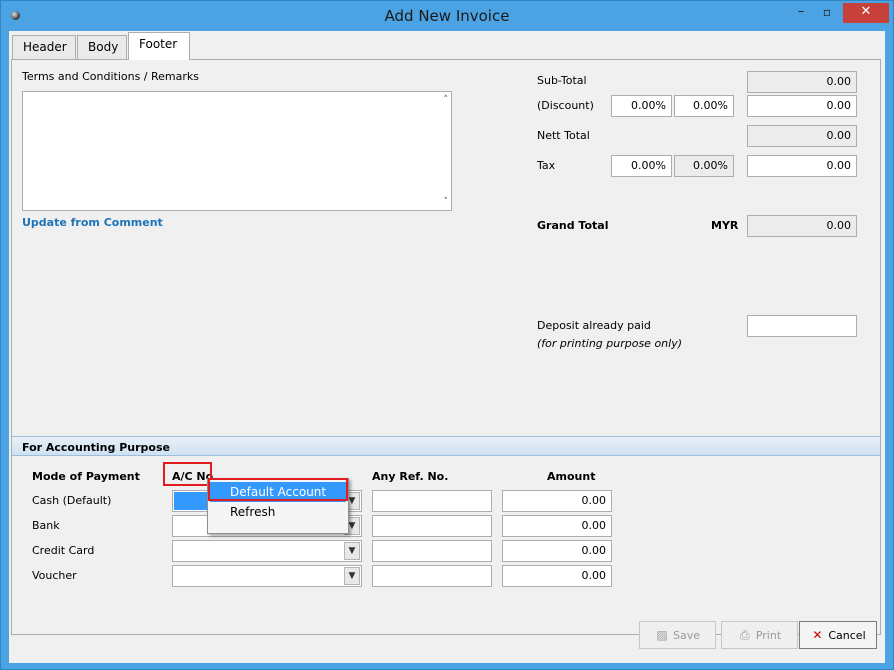 This screenshot has height=670, width=894. Describe the element at coordinates (546, 165) in the screenshot. I see `tax-label: Tax` at that location.